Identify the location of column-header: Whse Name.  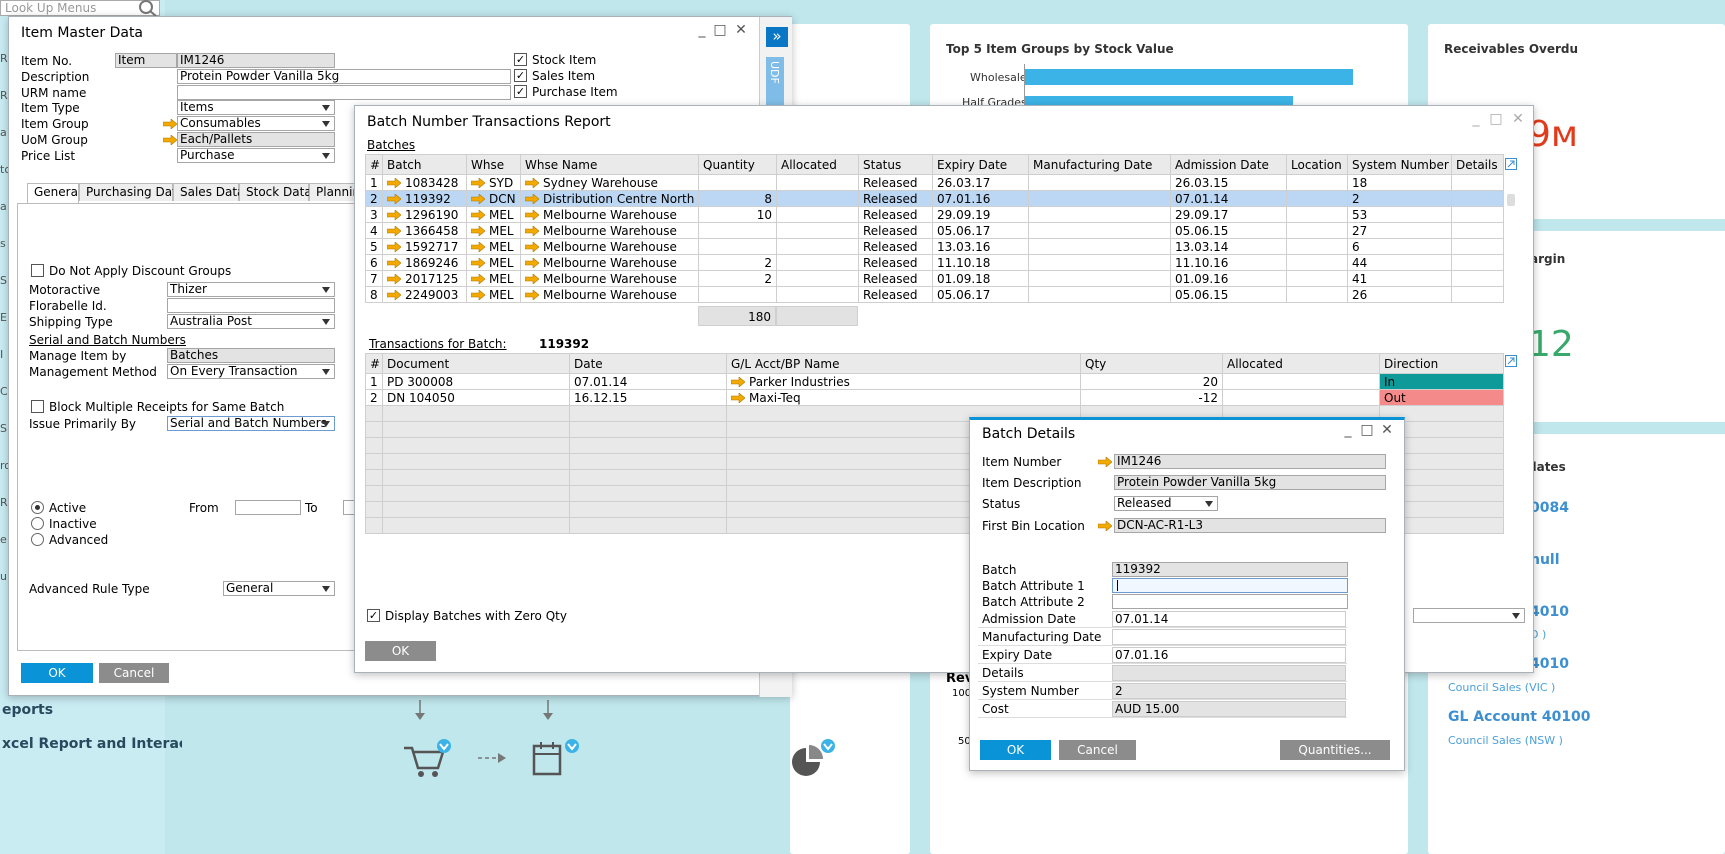
(609, 164).